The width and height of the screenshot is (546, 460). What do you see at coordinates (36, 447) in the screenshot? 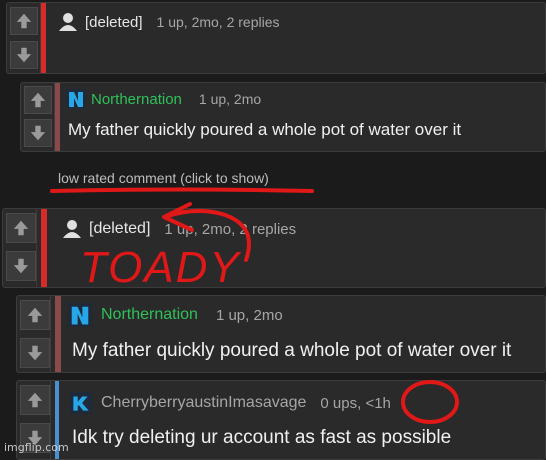
I see `imgflip-watermark: imgflip.com` at bounding box center [36, 447].